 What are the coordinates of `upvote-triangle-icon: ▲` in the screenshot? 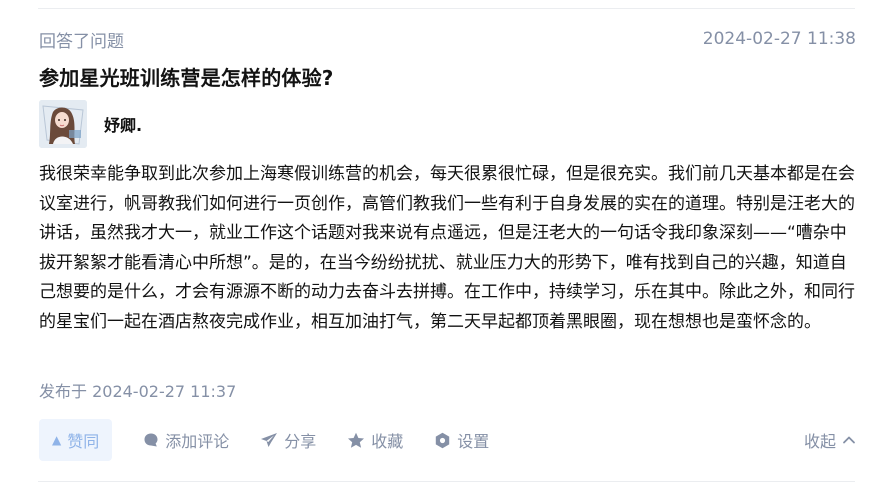 It's located at (57, 440).